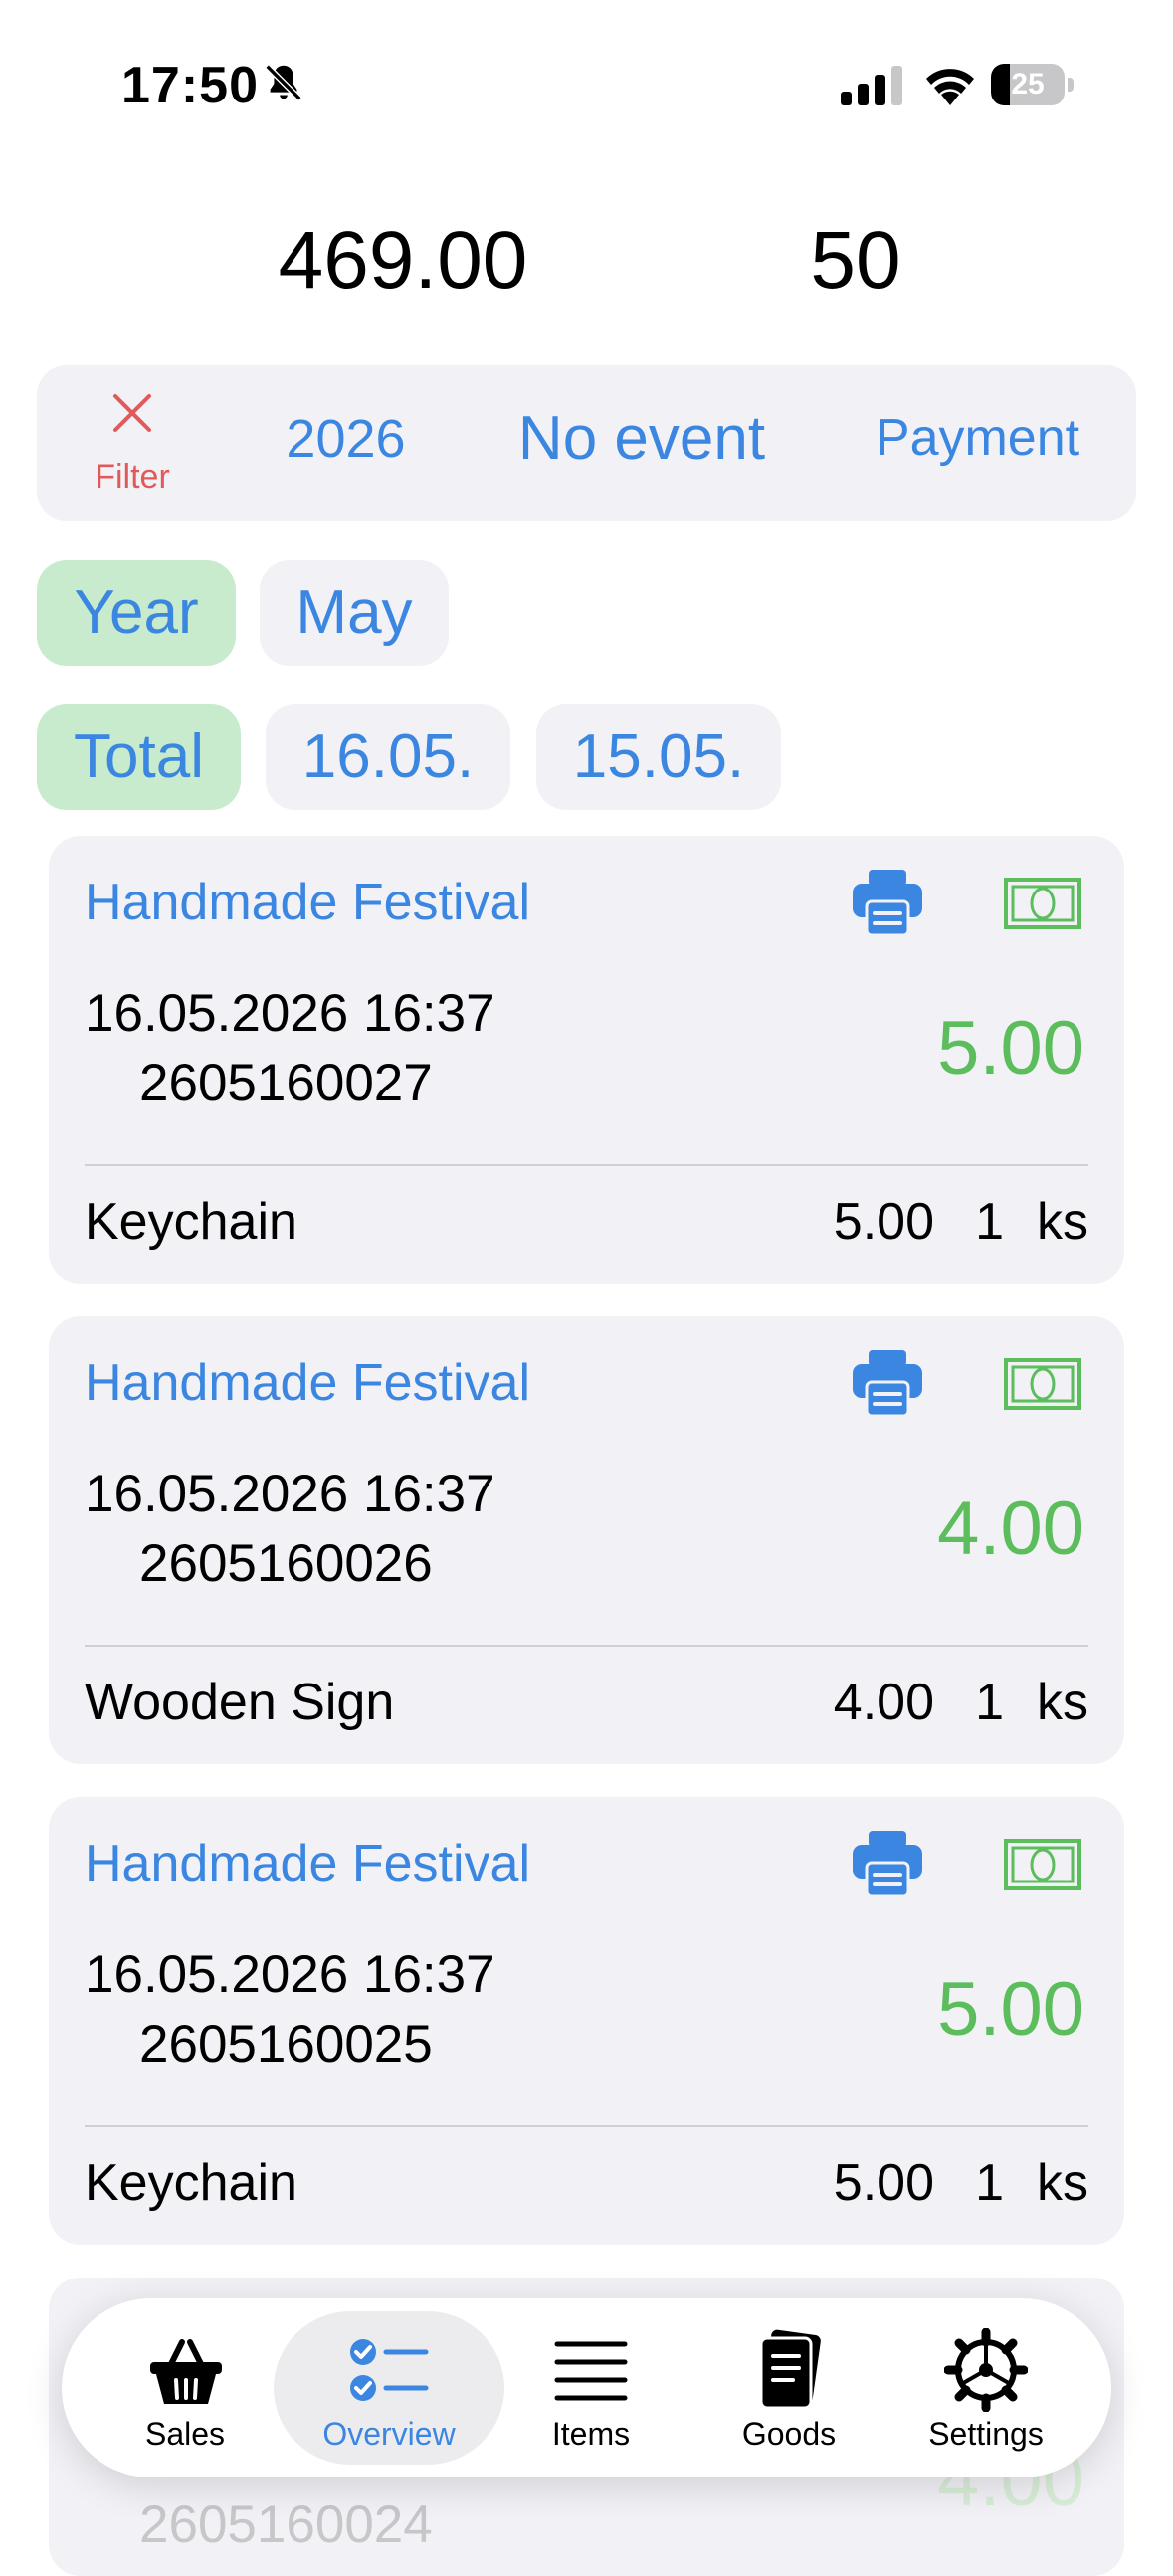  I want to click on sale-item-price: 4.00, so click(884, 1702).